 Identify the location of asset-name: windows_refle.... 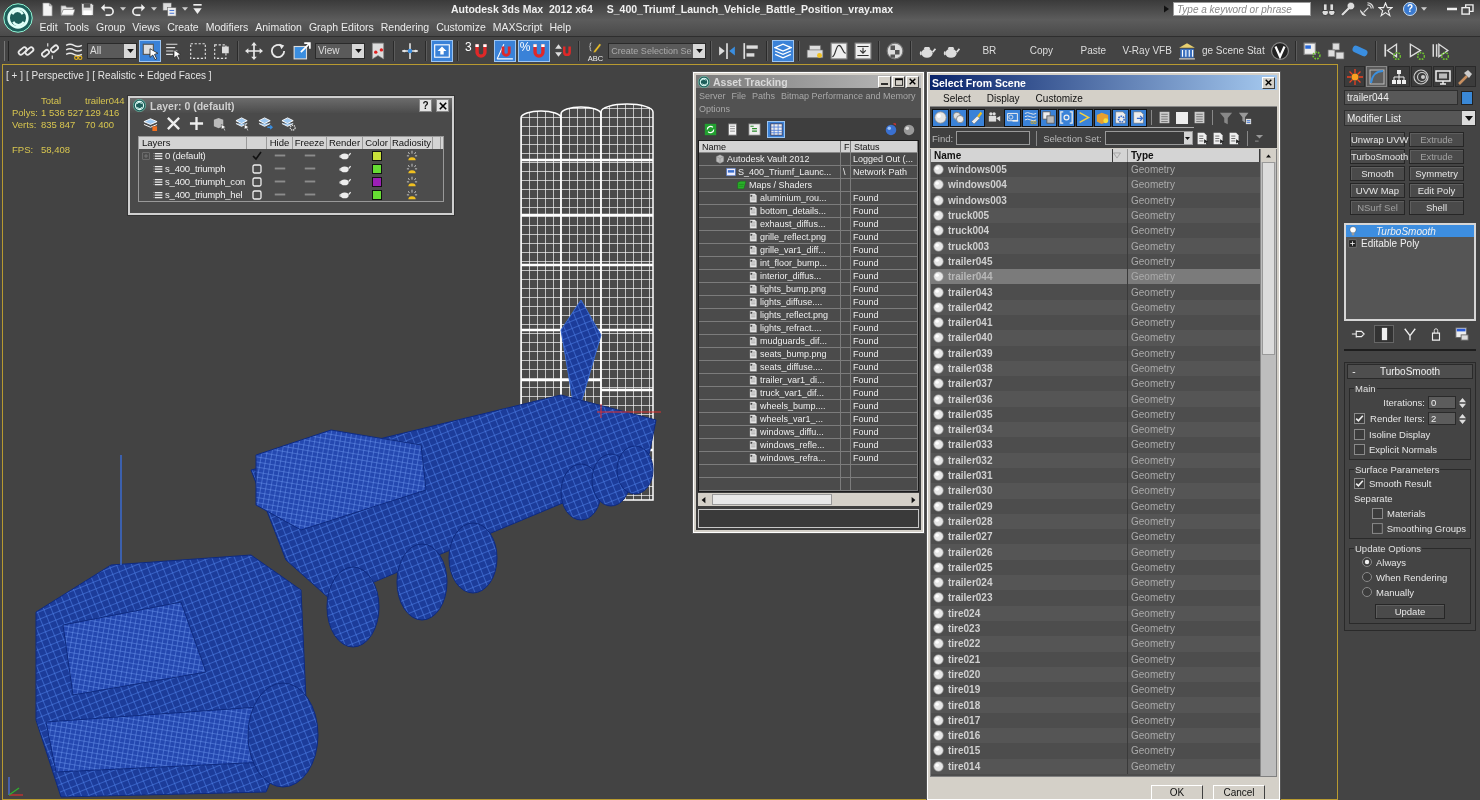
(792, 445).